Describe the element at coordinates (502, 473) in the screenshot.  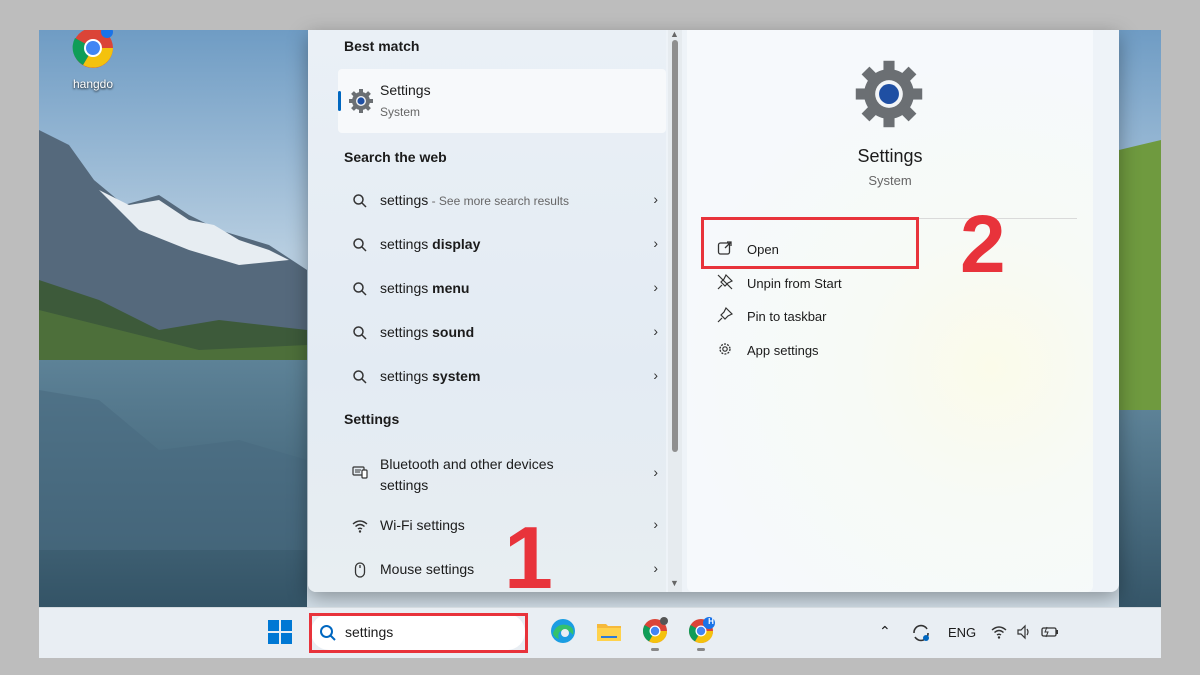
I see `settings-result-bluetooth: Bluetooth and other devices settings ›` at that location.